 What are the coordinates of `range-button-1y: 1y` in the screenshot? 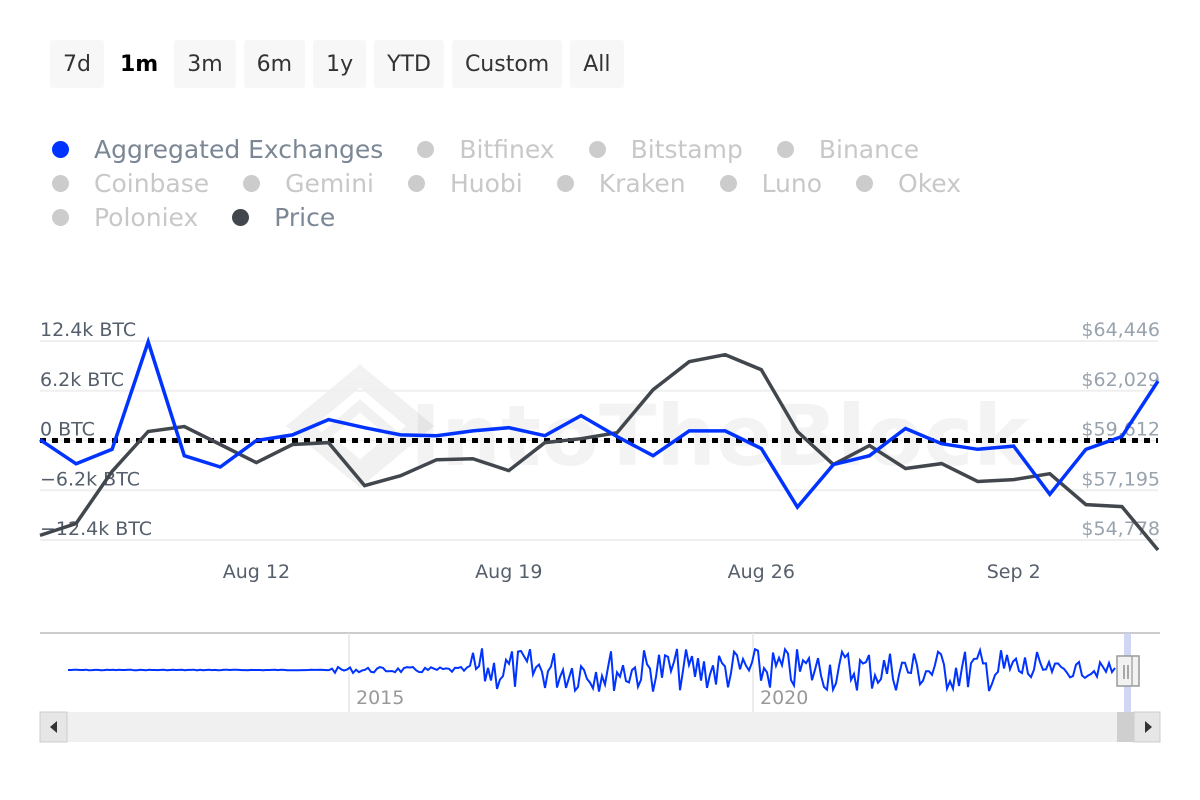 It's located at (340, 64).